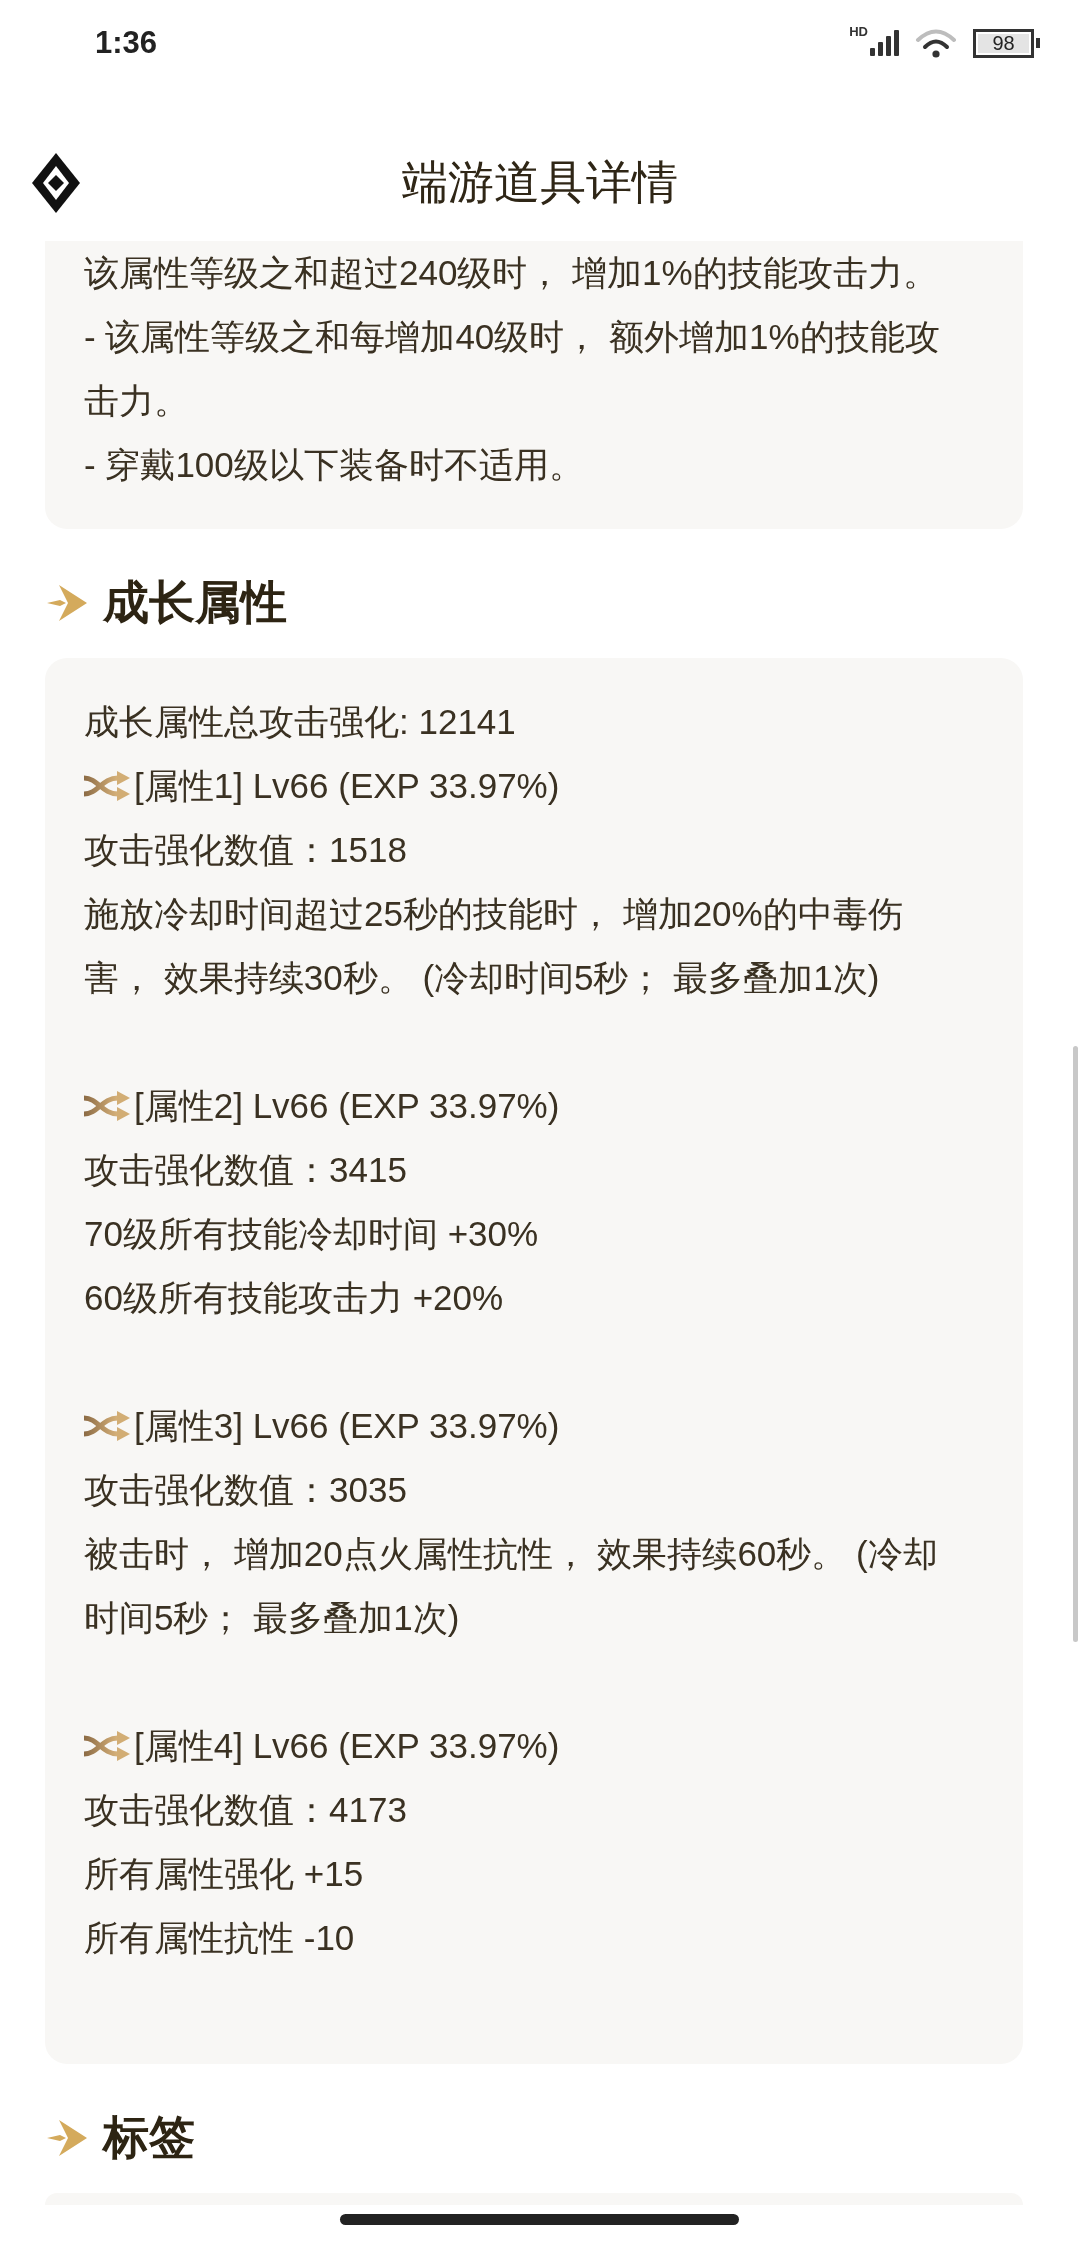  What do you see at coordinates (149, 2137) in the screenshot?
I see `section-title: 标签` at bounding box center [149, 2137].